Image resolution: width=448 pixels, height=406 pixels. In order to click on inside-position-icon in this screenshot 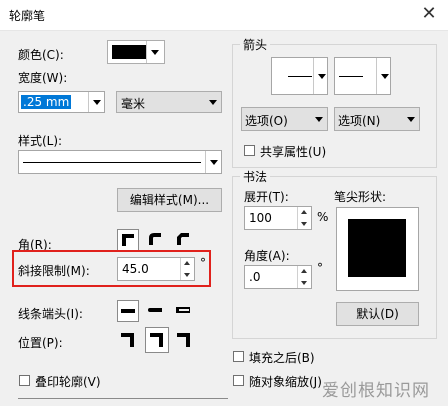, I will do `click(183, 340)`.